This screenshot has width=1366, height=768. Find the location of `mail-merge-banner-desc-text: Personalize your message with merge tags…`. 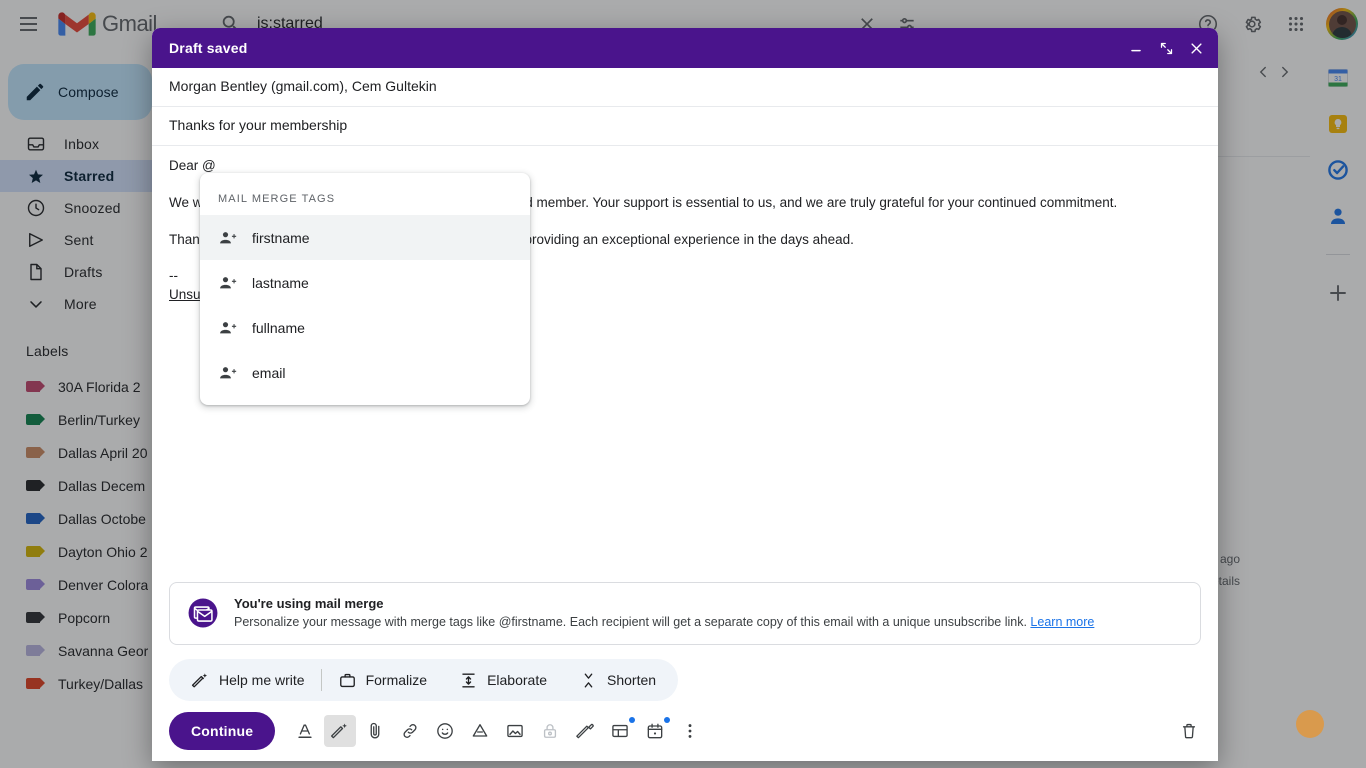

mail-merge-banner-desc-text: Personalize your message with merge tags… is located at coordinates (630, 622).